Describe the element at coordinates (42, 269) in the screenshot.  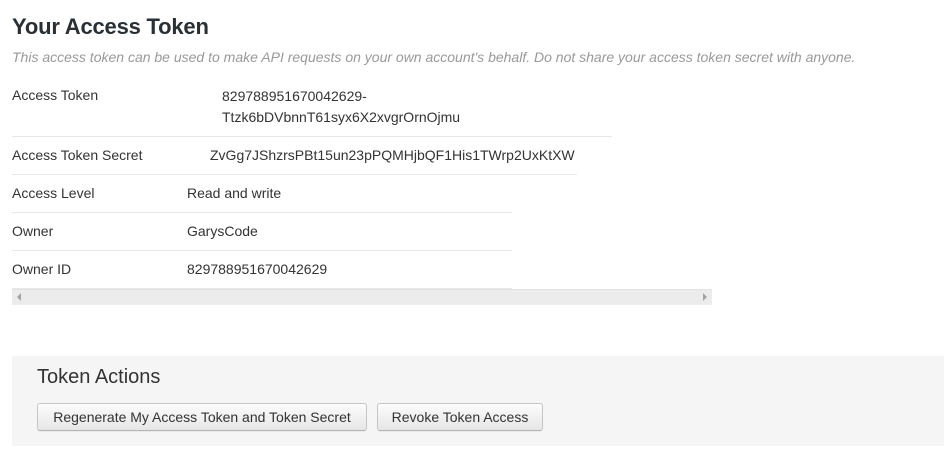
I see `owner-id-label: Owner ID` at that location.